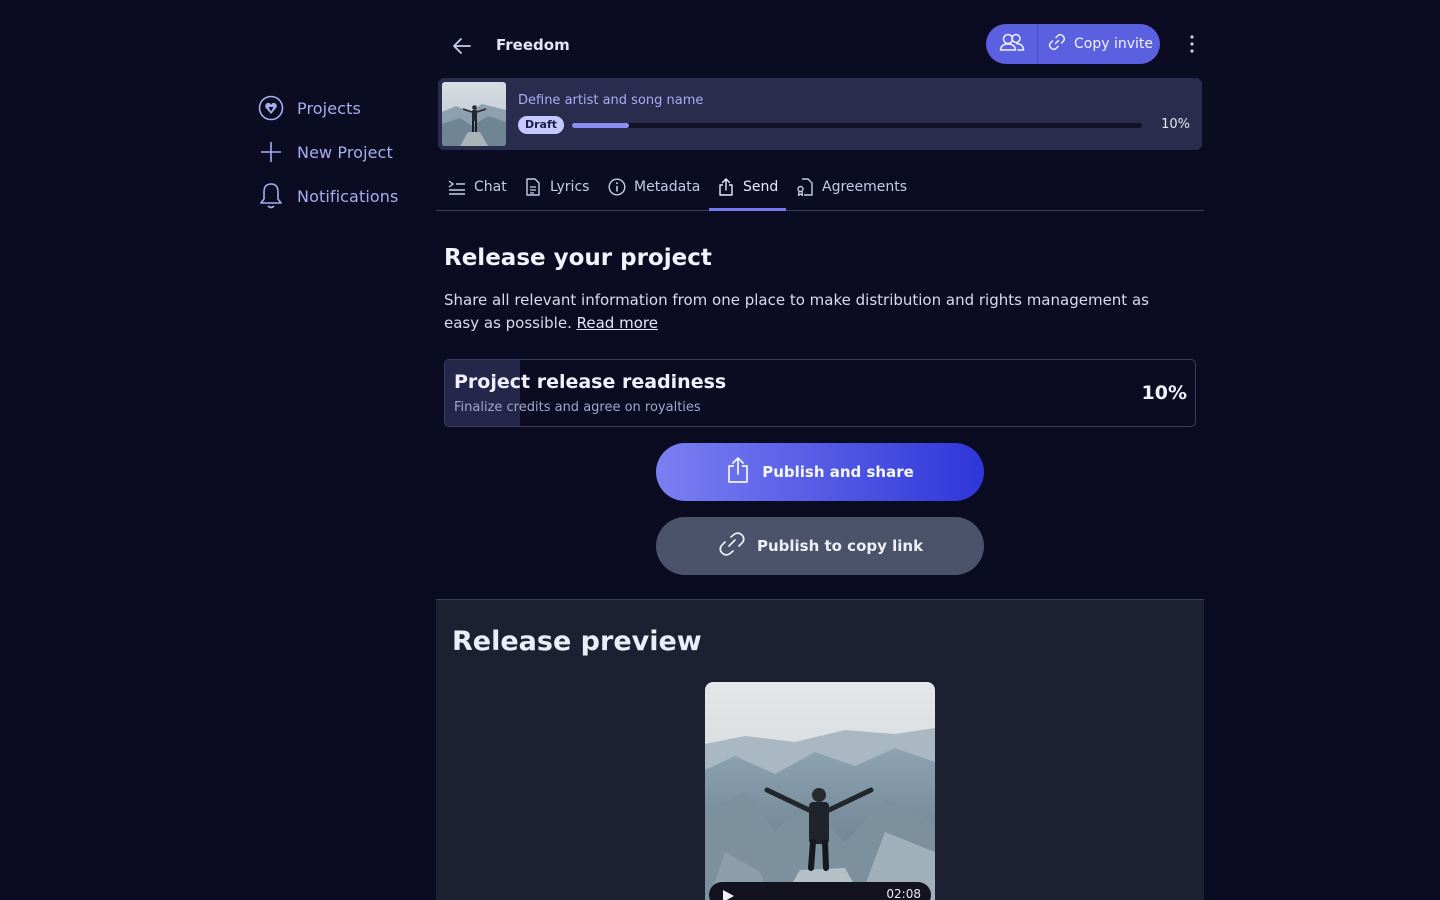 The height and width of the screenshot is (900, 1440). I want to click on play-icon, so click(728, 894).